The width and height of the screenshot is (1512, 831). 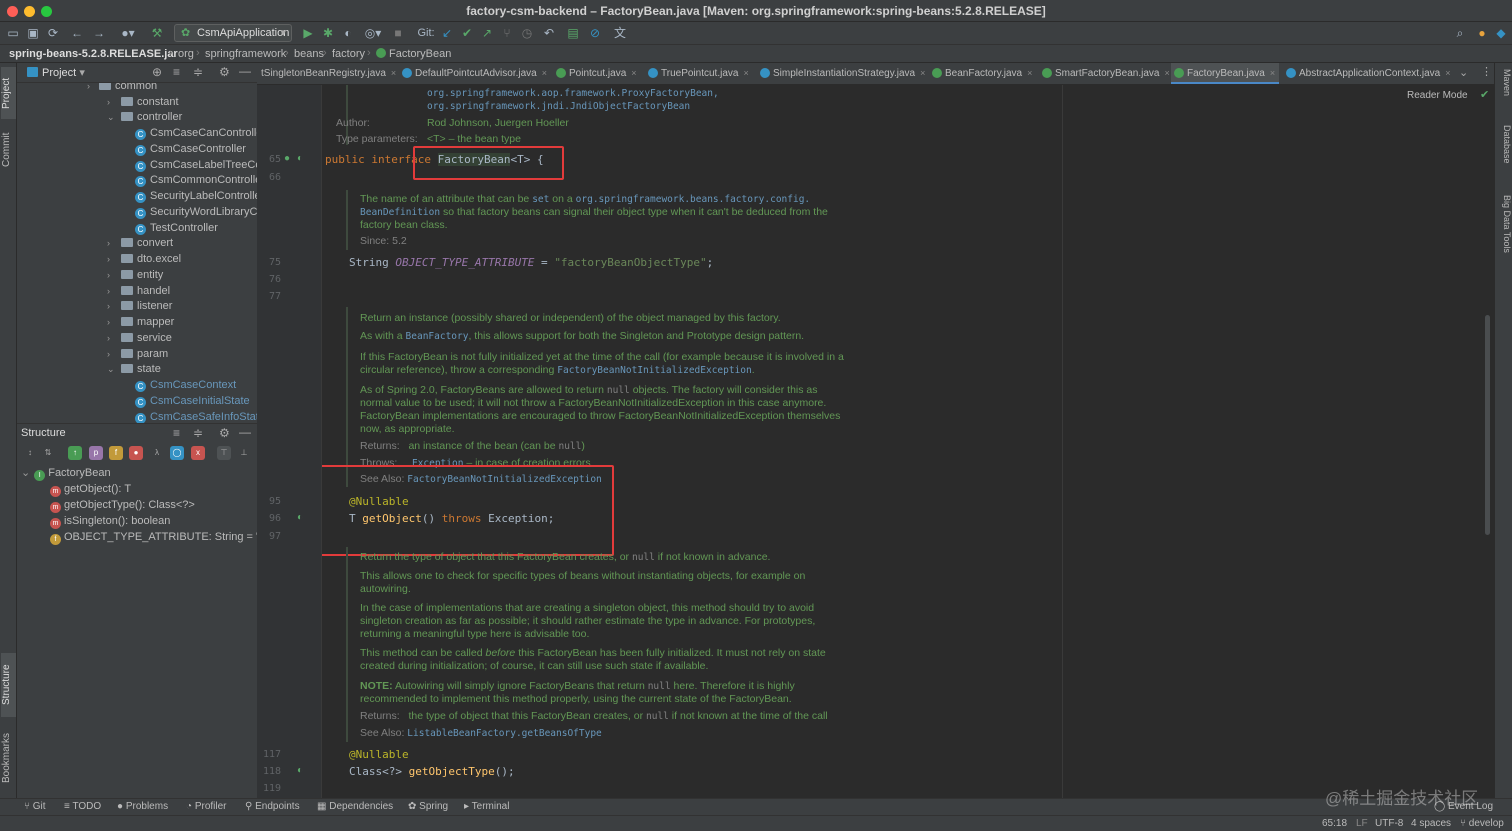 What do you see at coordinates (233, 33) in the screenshot?
I see `run-configuration-select: ✿ CsmApiApplication ▾` at bounding box center [233, 33].